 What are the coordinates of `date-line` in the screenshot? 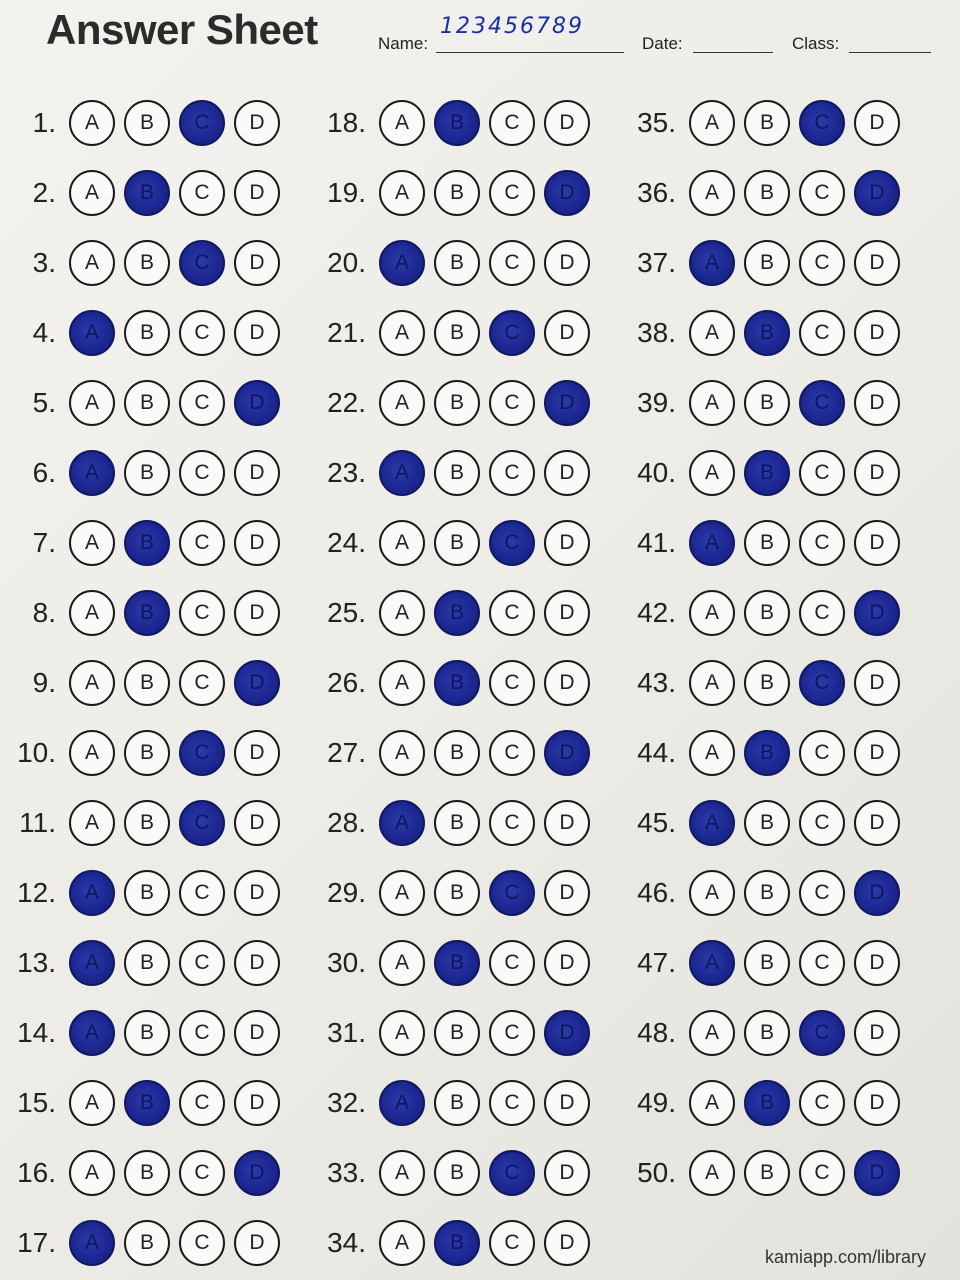 It's located at (733, 52).